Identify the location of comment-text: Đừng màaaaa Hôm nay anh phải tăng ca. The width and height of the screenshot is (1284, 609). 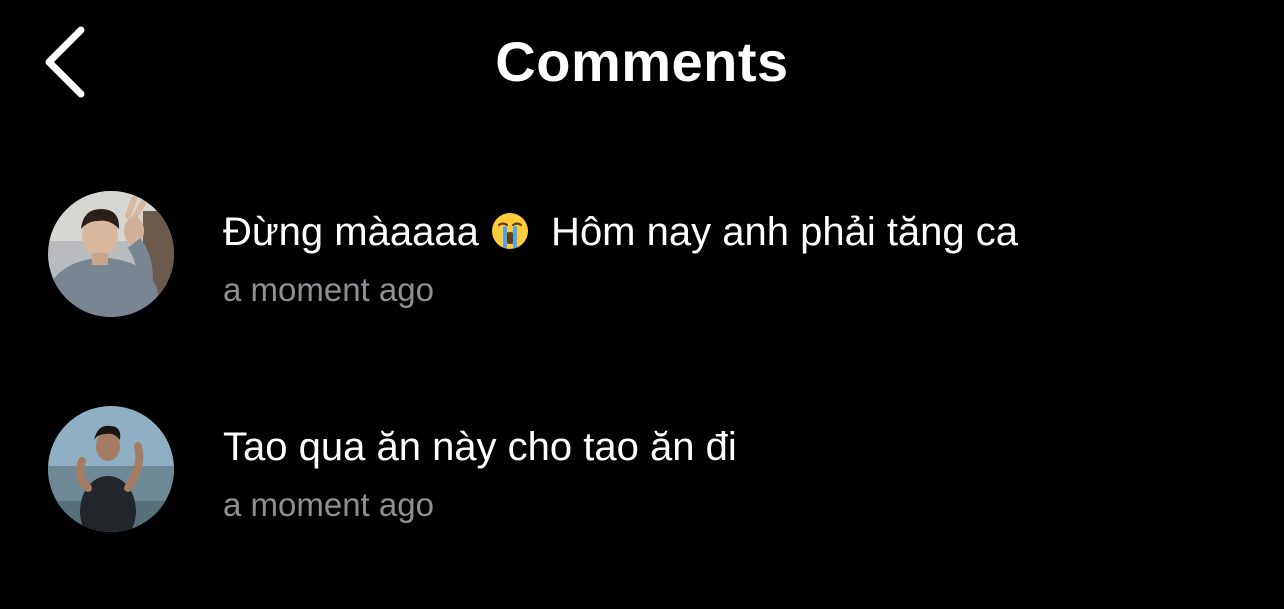
(620, 232).